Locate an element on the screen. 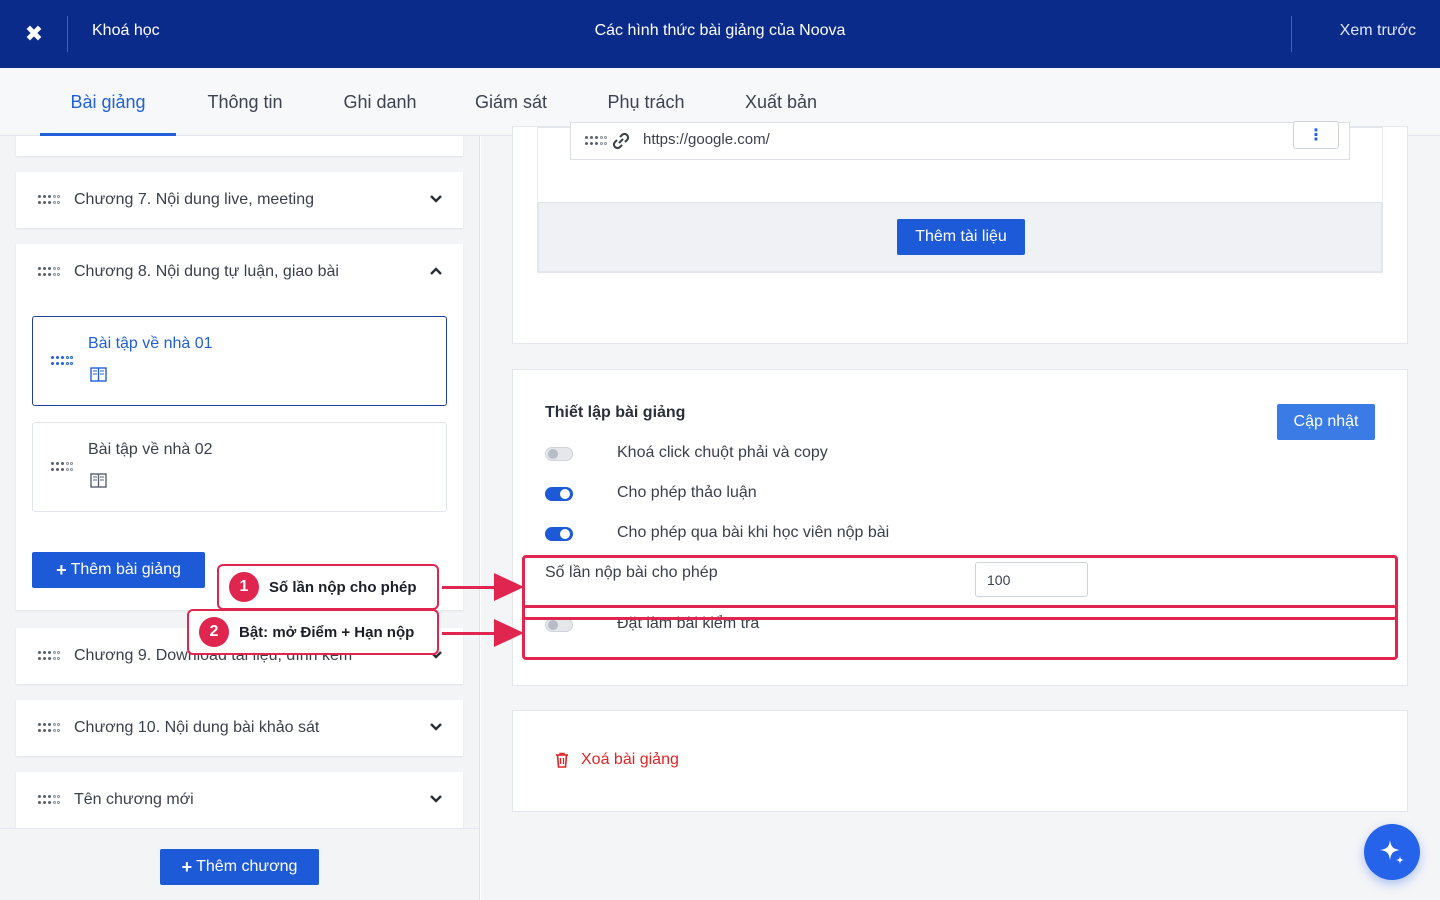  chapter-item-10: Chương 10. Nội dung bài khảo sát is located at coordinates (239, 728).